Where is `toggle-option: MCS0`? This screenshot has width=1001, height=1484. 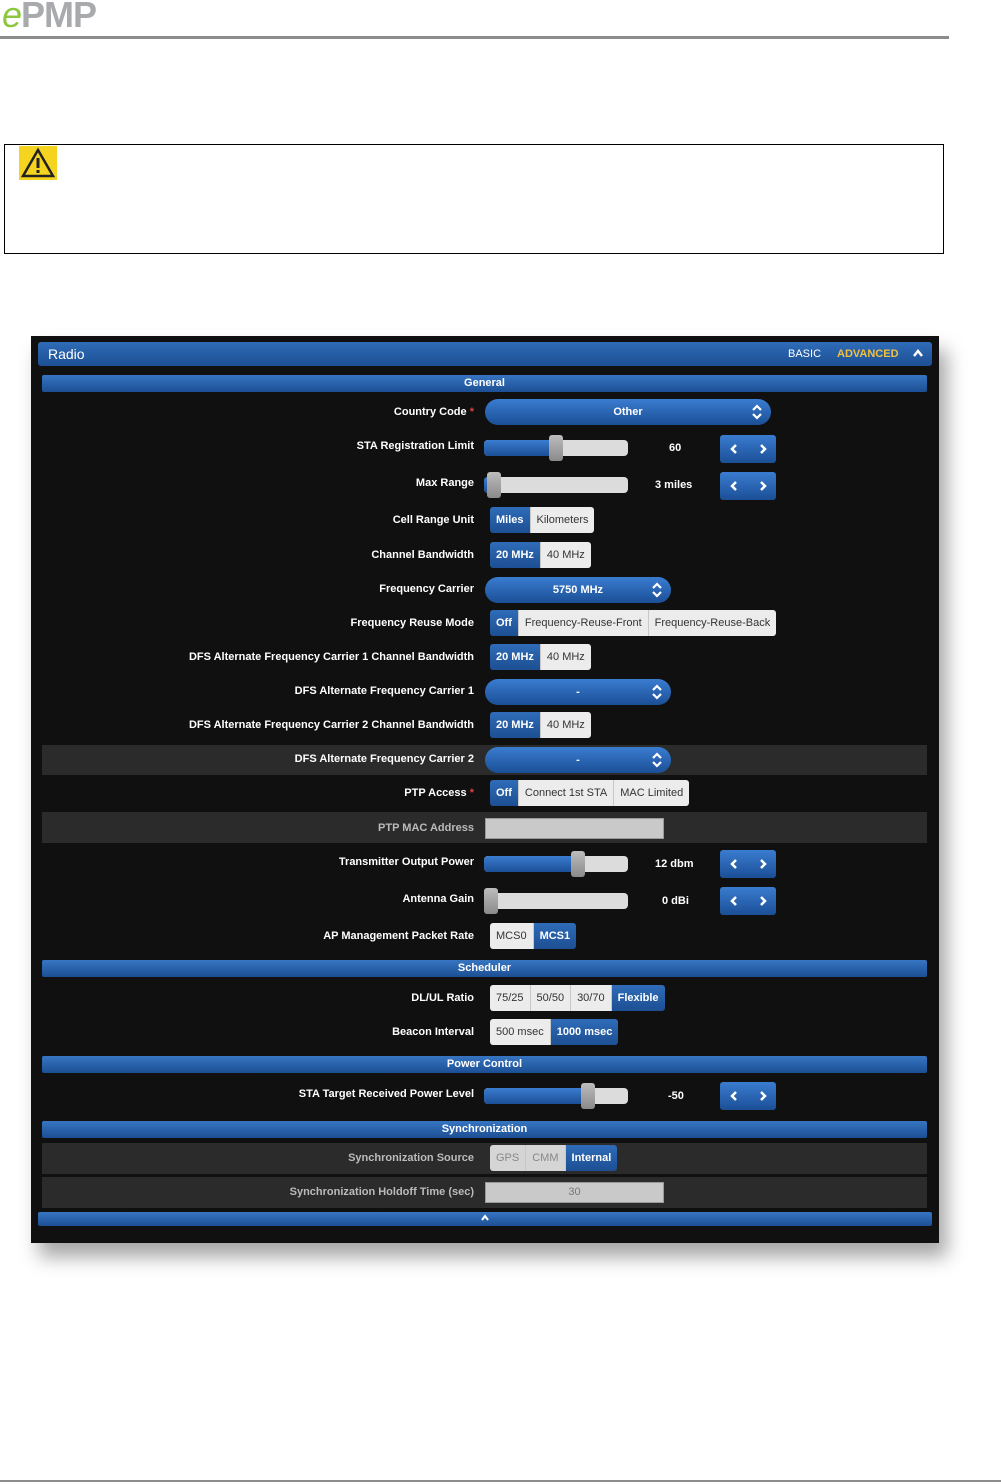
toggle-option: MCS0 is located at coordinates (512, 936).